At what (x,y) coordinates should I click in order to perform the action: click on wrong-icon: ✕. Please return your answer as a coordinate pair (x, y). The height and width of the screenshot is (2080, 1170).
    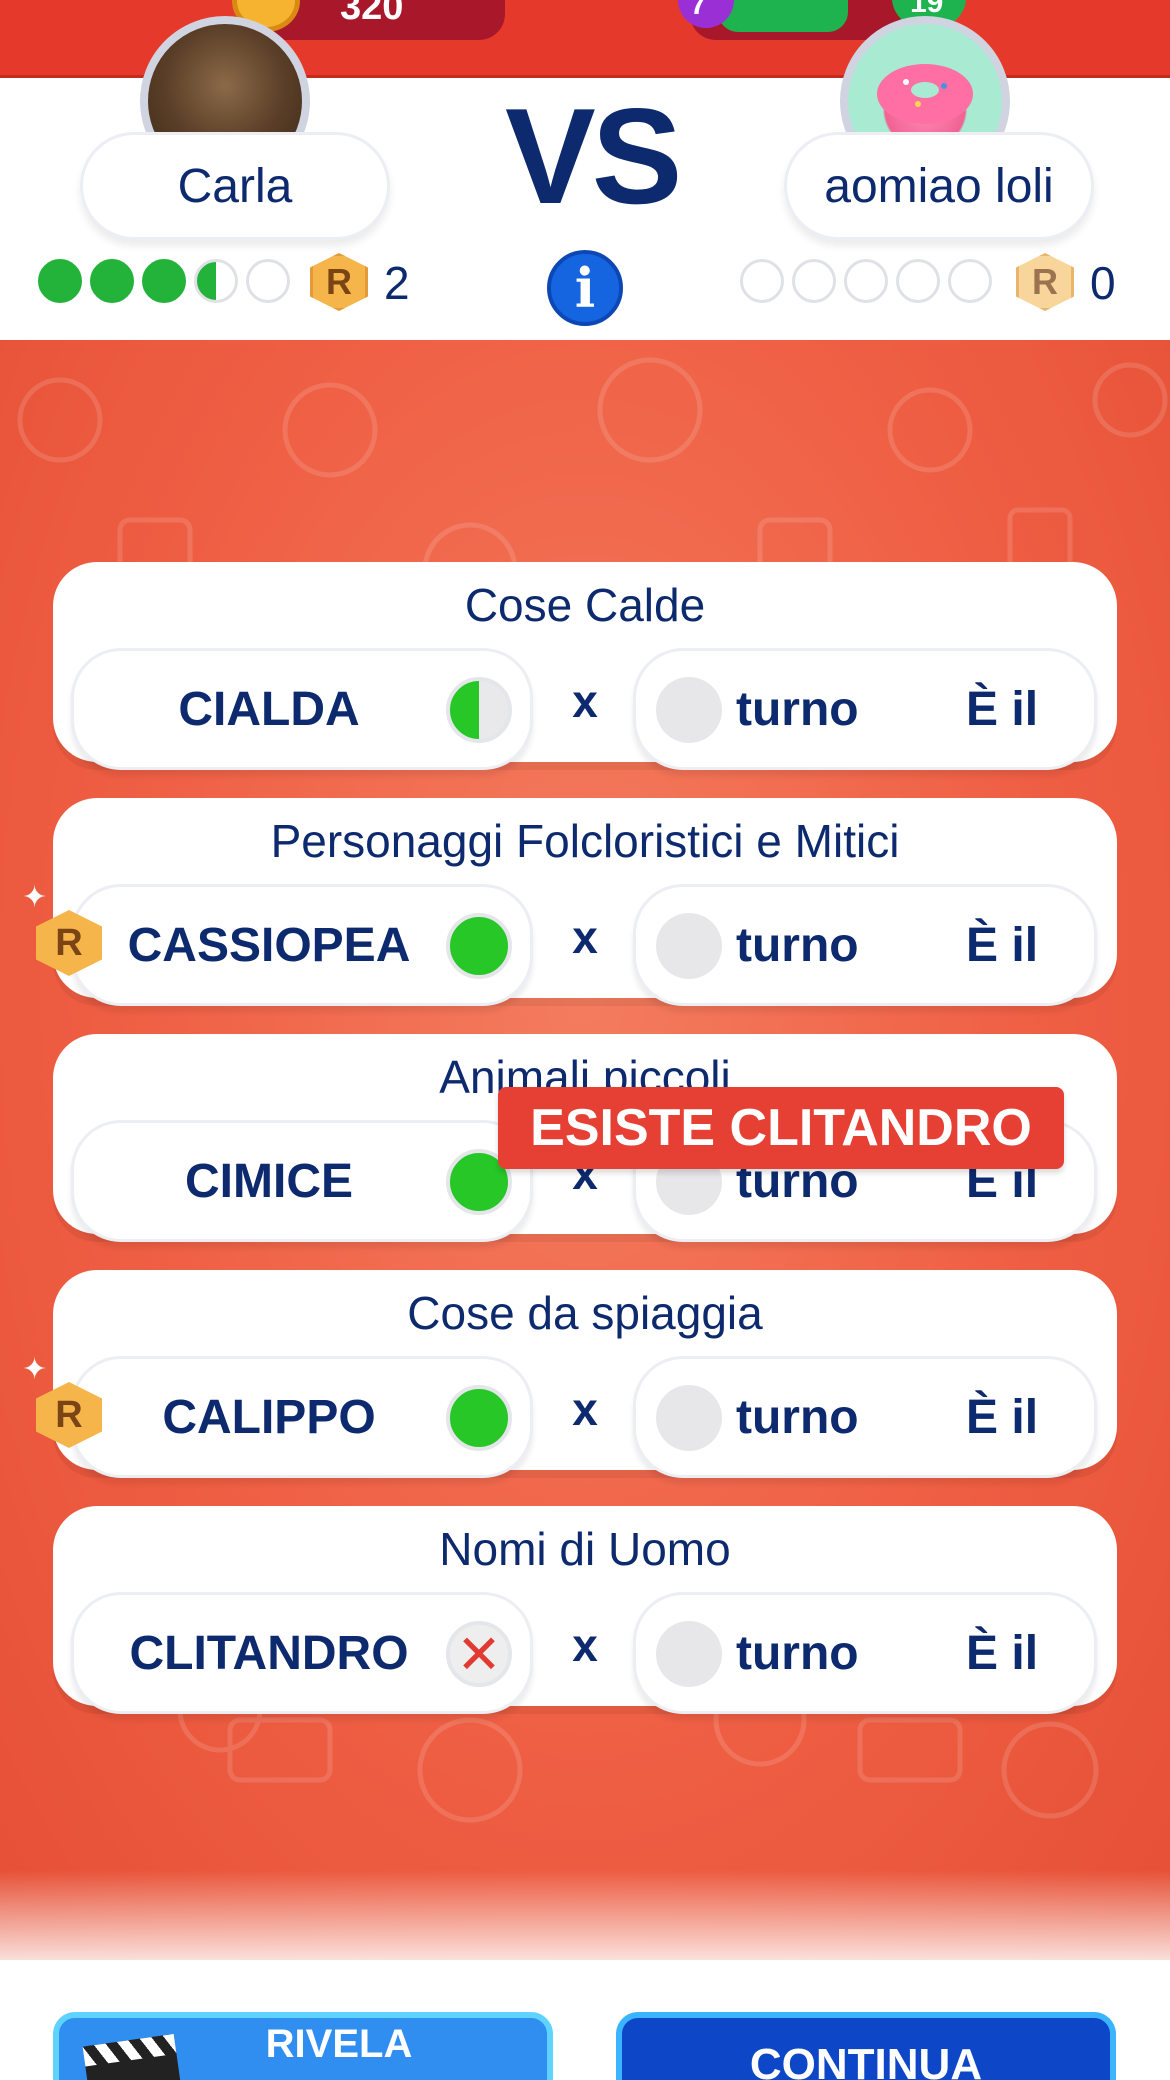
    Looking at the image, I should click on (479, 1654).